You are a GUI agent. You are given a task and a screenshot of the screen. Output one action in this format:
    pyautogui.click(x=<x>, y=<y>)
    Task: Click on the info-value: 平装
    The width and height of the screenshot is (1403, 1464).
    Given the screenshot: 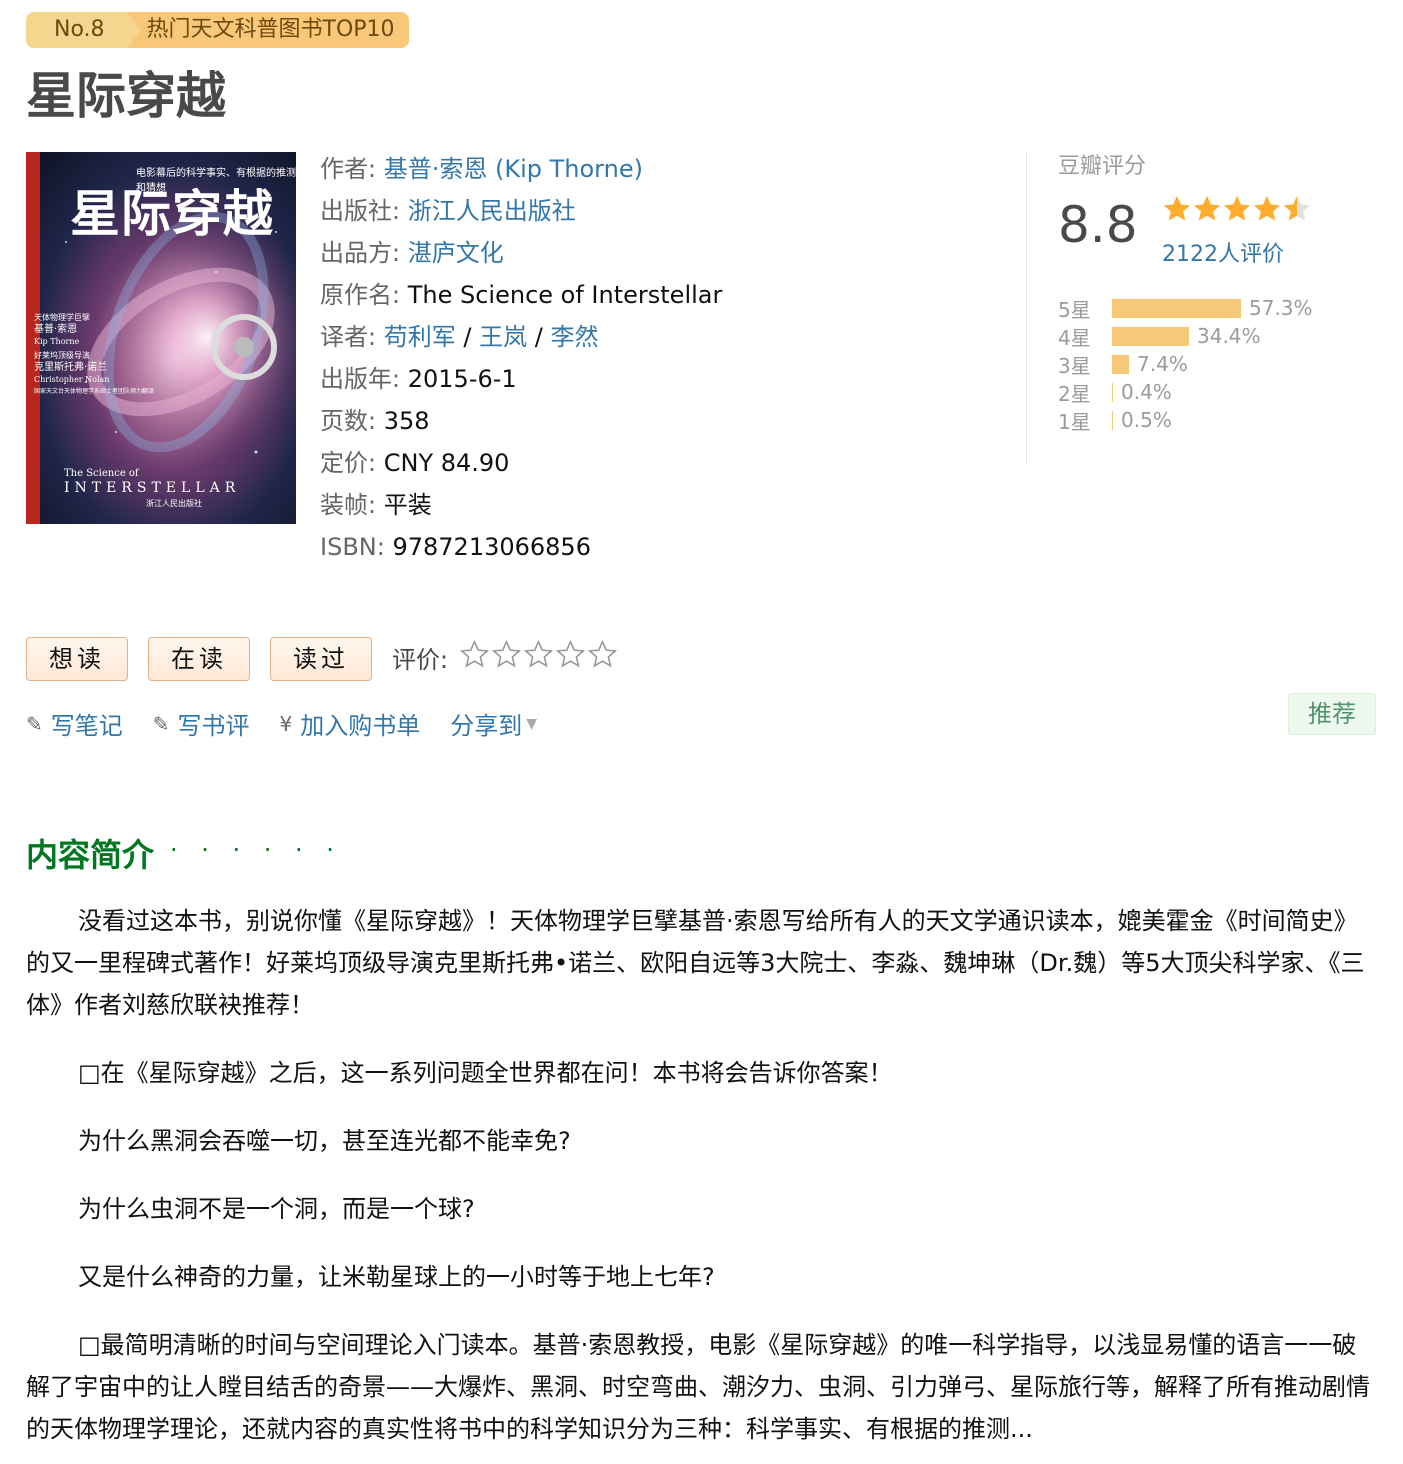 What is the action you would take?
    pyautogui.click(x=407, y=505)
    